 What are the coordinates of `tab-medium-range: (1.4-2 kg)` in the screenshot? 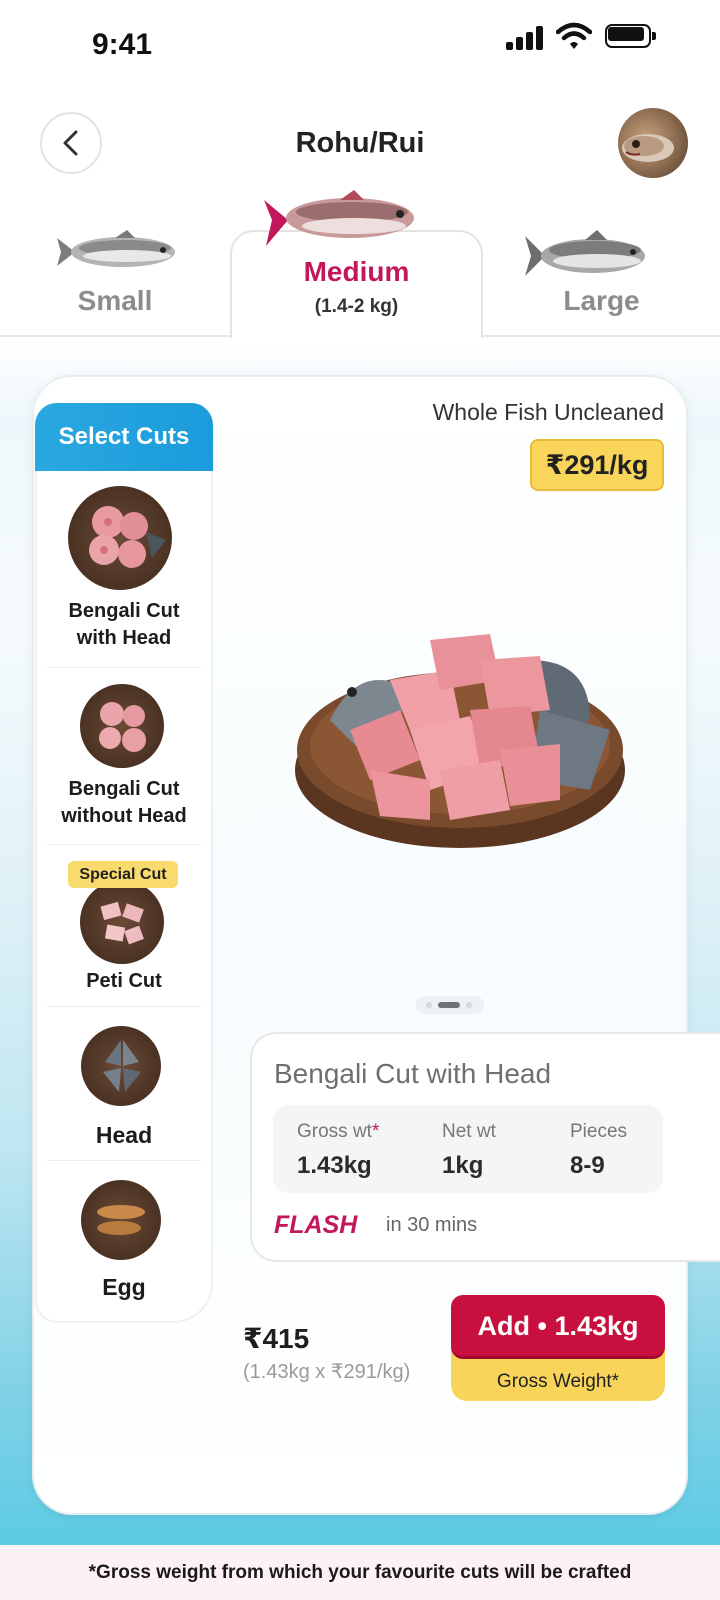 It's located at (356, 306).